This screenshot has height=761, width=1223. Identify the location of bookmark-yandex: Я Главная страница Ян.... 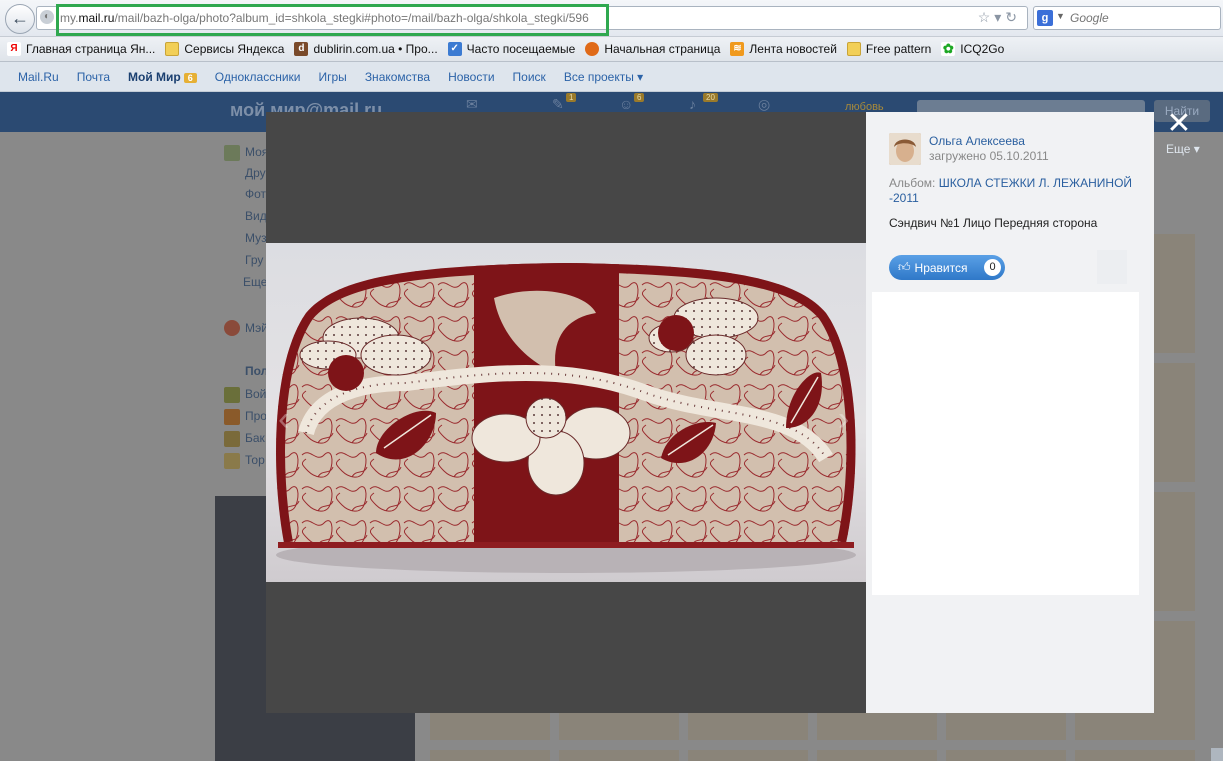
(81, 49).